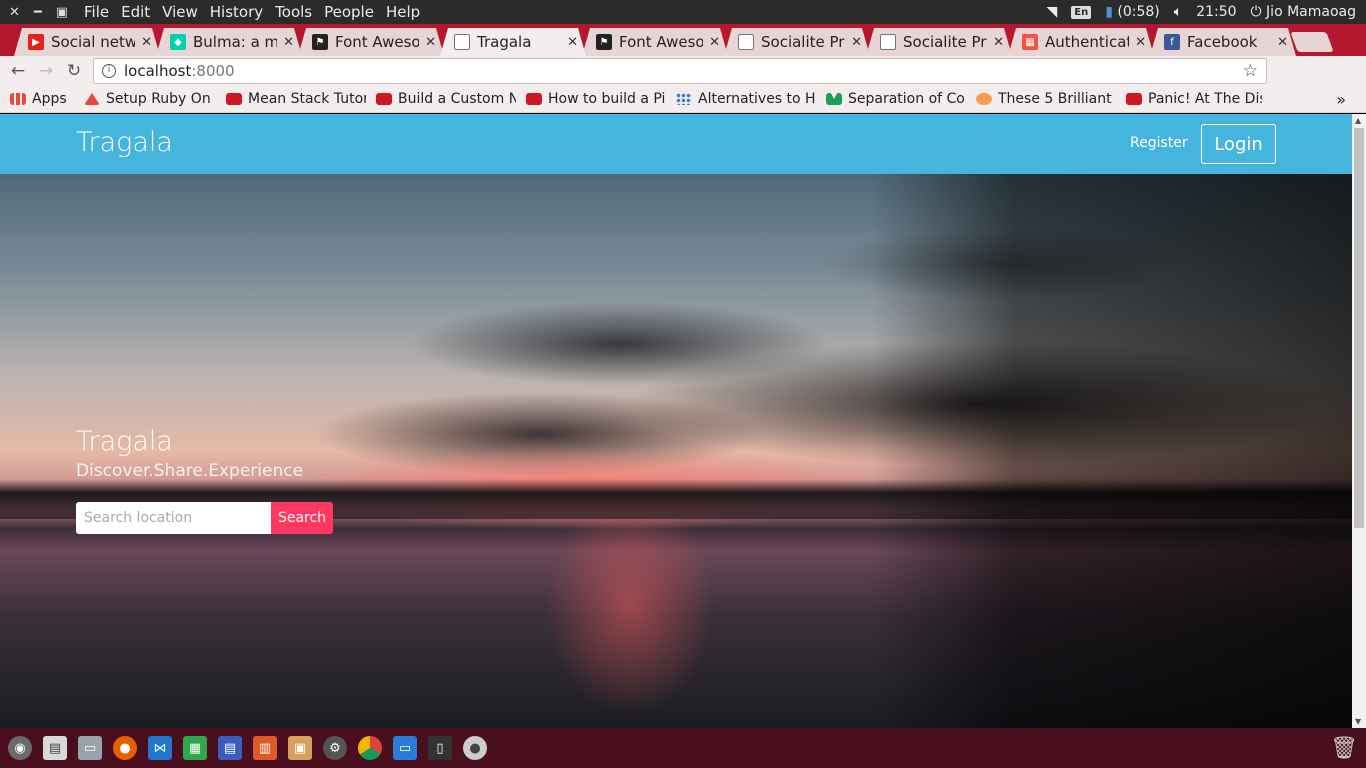 This screenshot has width=1366, height=768. Describe the element at coordinates (291, 99) in the screenshot. I see `bookmark-mean-stack: Mean Stack Tutor` at that location.